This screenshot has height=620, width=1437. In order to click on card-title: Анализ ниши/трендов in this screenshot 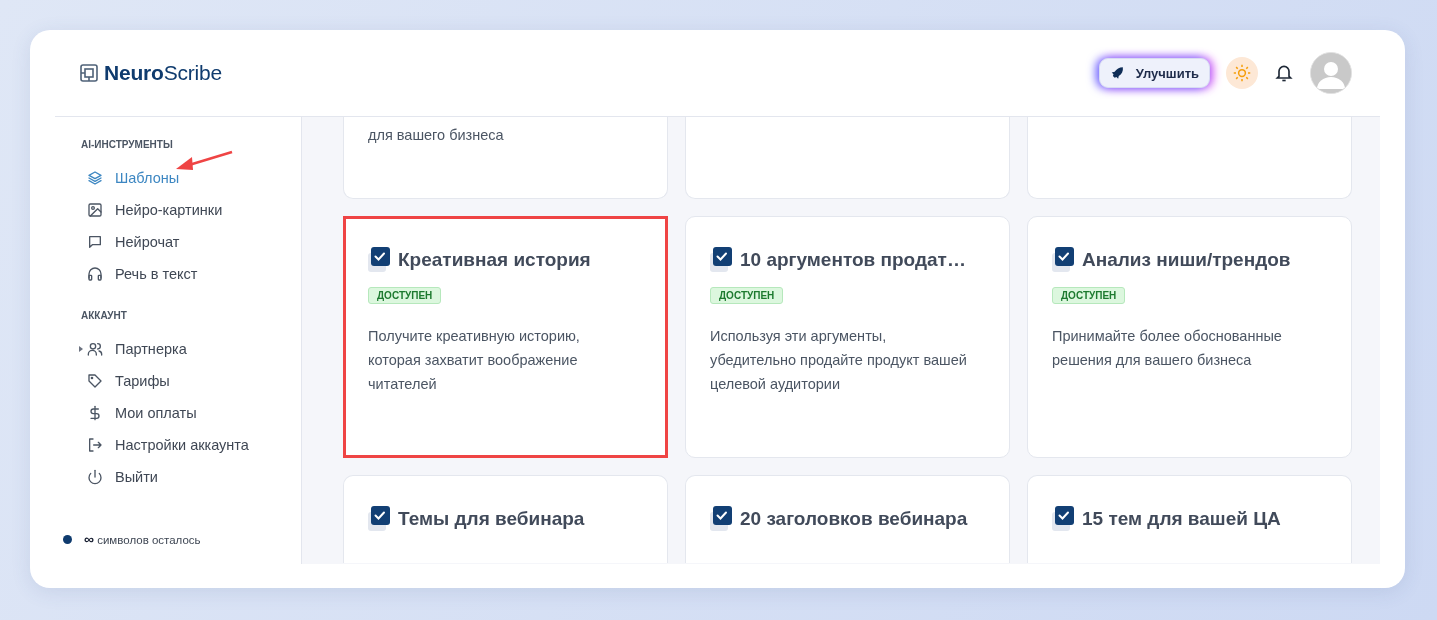, I will do `click(1186, 260)`.